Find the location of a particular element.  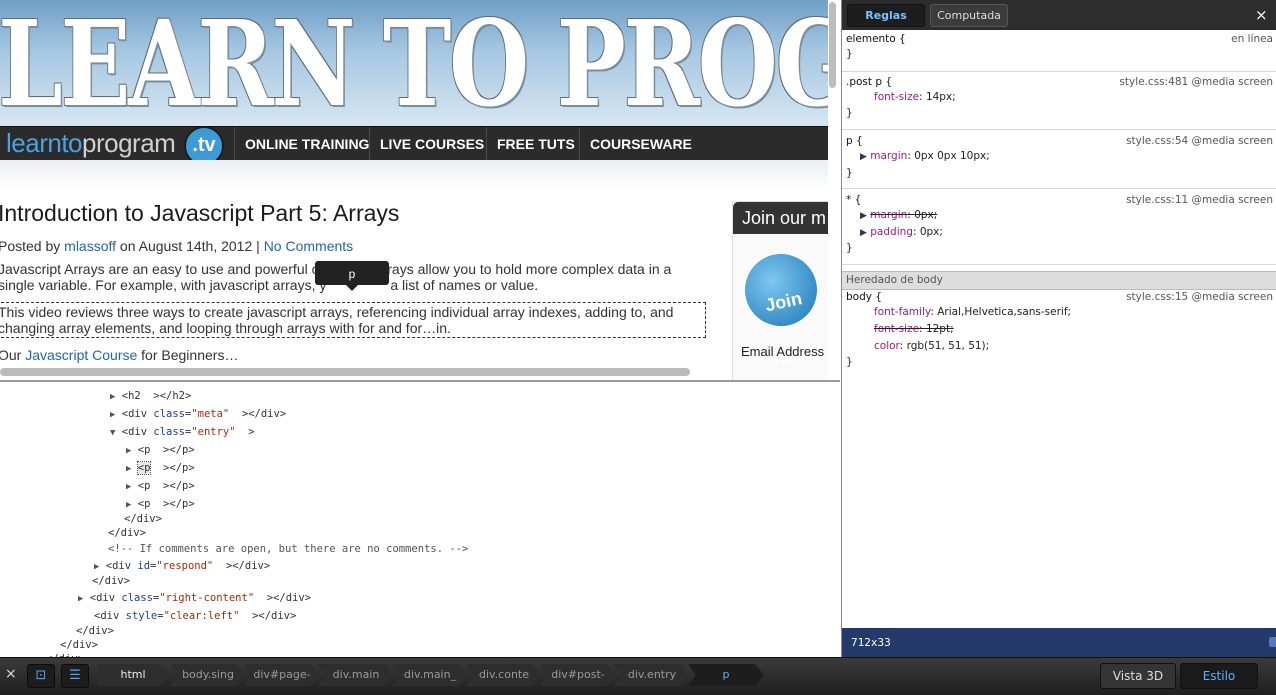

breadcrumb-div-entry: div.entry is located at coordinates (652, 675).